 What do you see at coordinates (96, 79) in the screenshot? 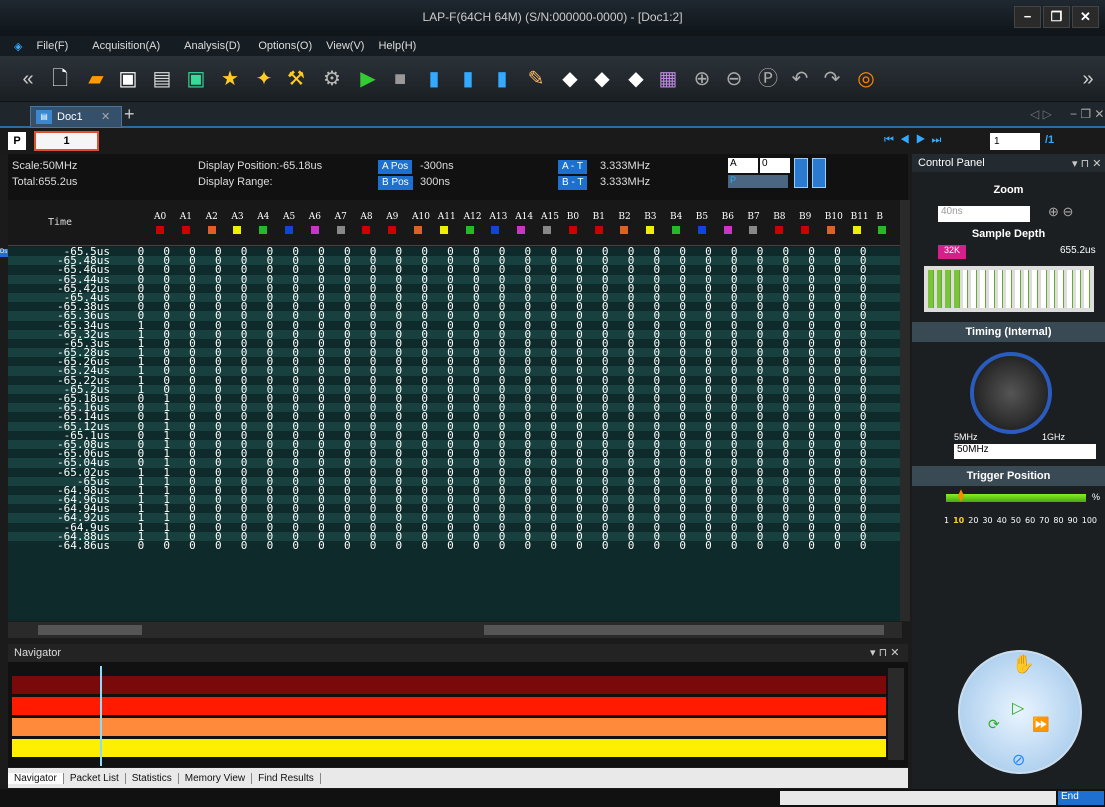
I see `open-folder-icon: ▰` at bounding box center [96, 79].